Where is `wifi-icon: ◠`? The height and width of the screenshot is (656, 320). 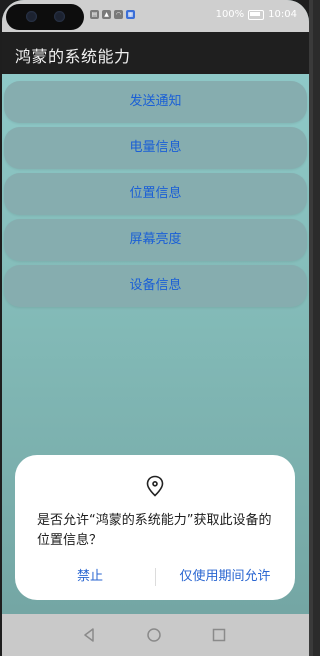 wifi-icon: ◠ is located at coordinates (118, 14).